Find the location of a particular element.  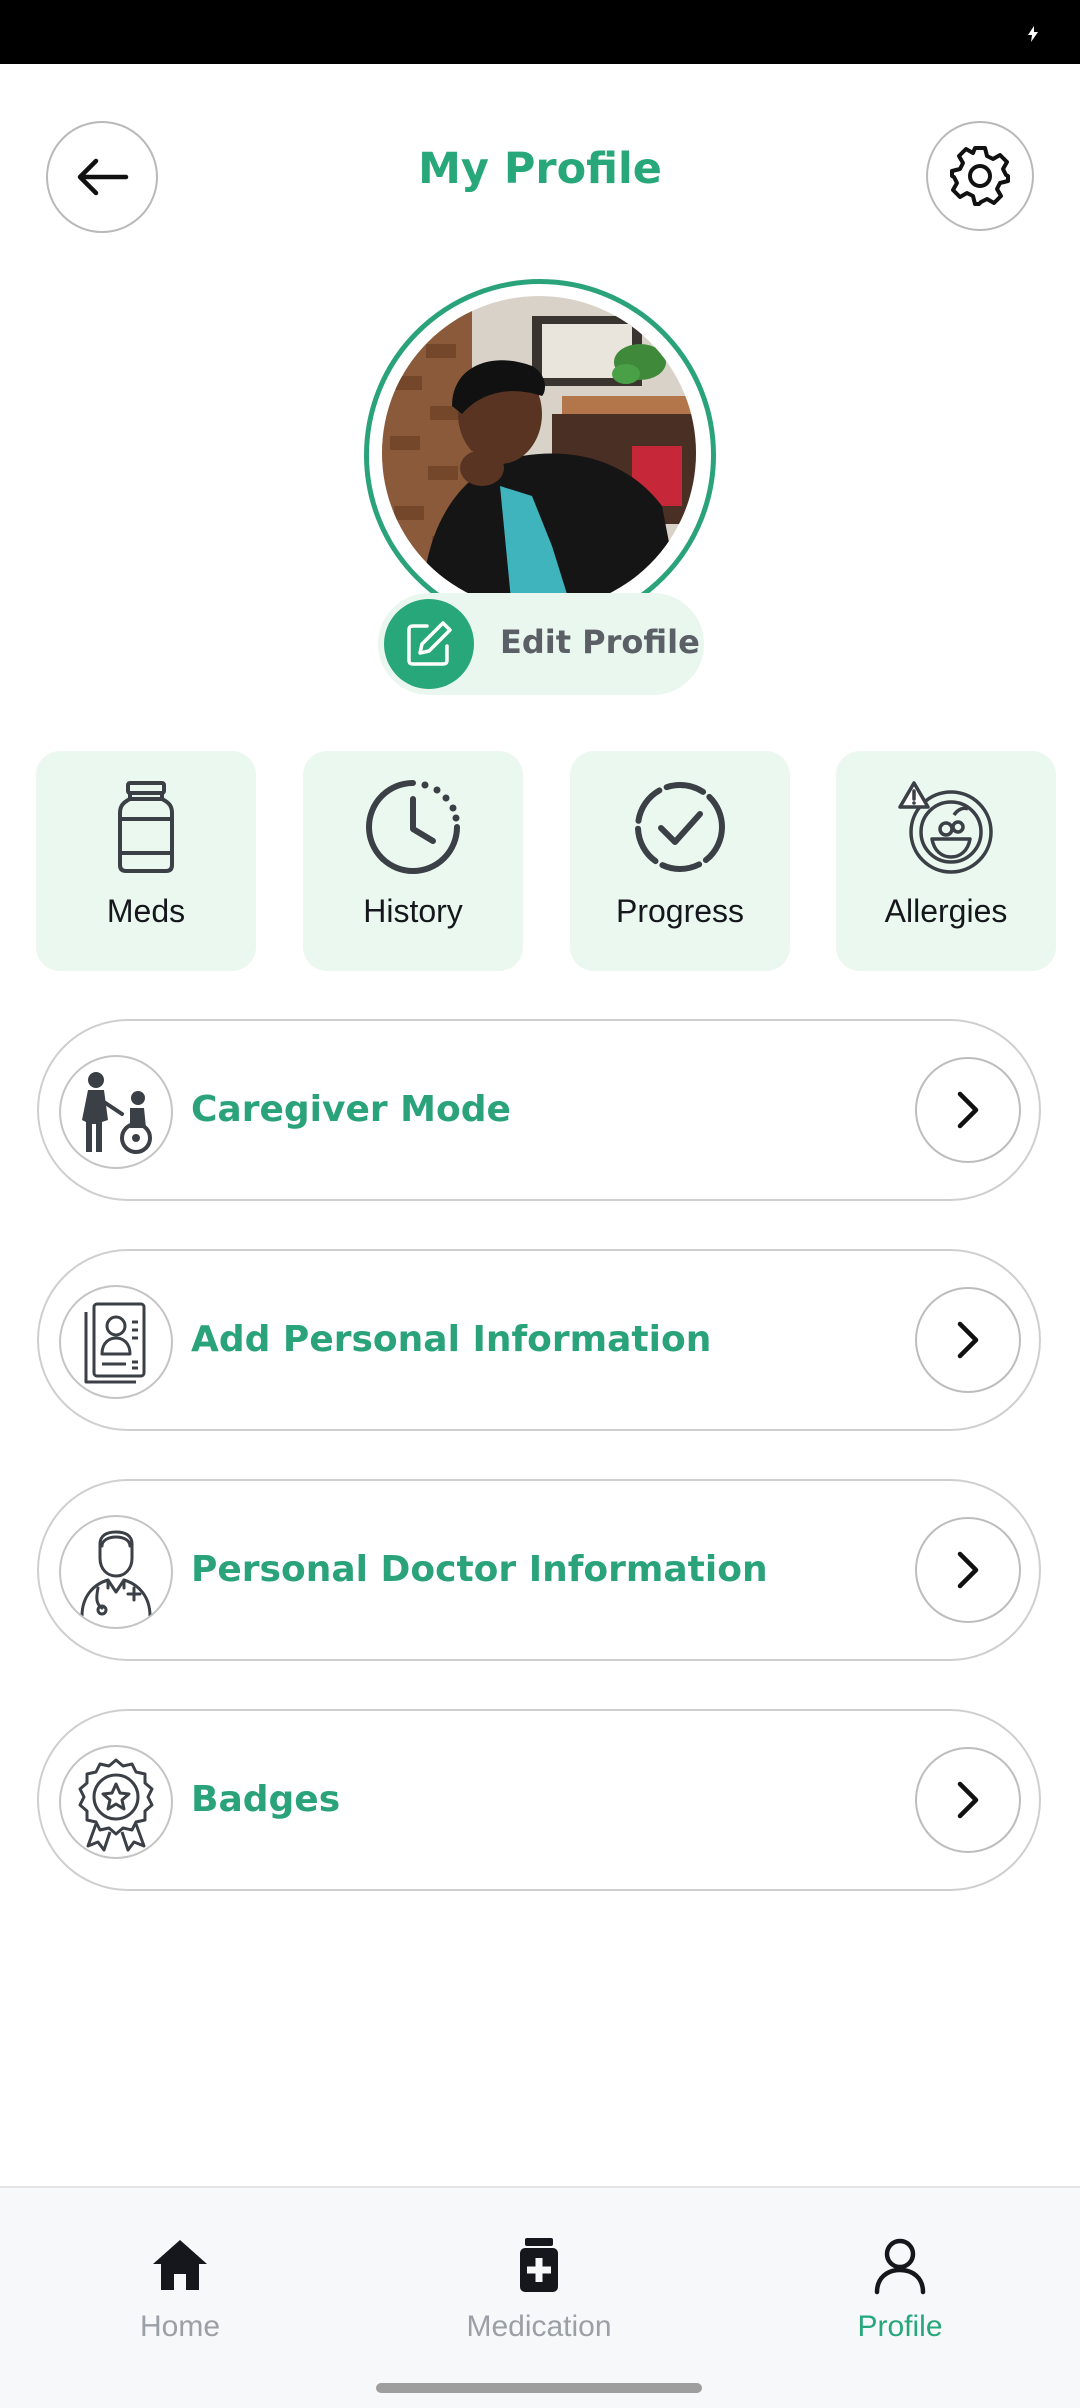

caregiver-wheelchair-icon is located at coordinates (117, 1113).